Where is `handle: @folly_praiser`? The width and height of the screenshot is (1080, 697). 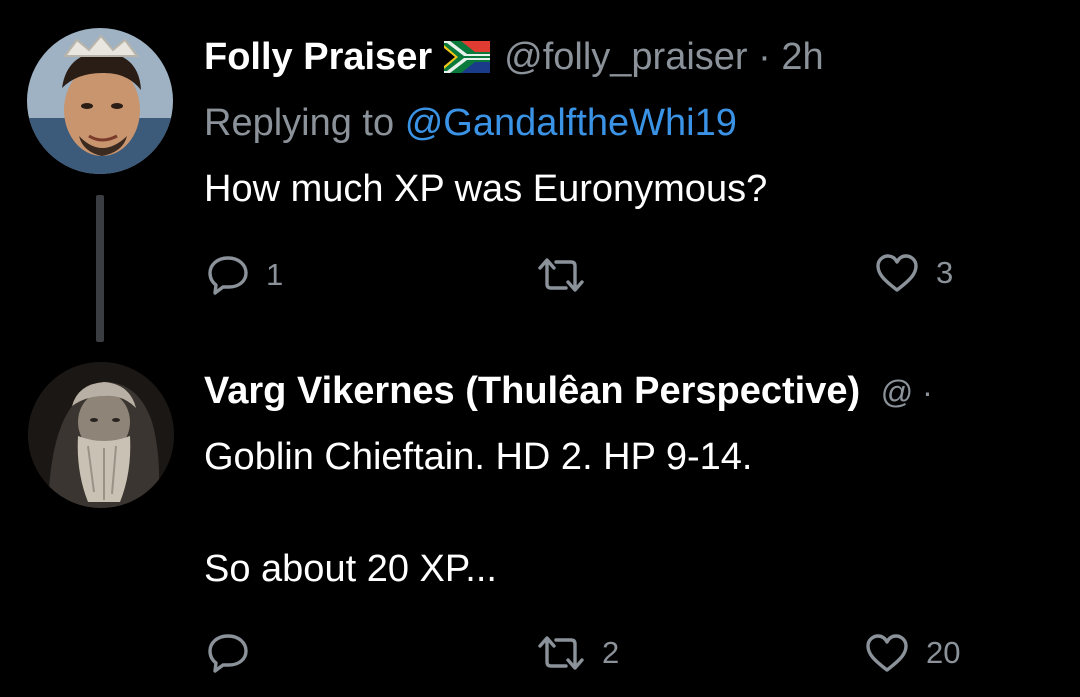
handle: @folly_praiser is located at coordinates (625, 57).